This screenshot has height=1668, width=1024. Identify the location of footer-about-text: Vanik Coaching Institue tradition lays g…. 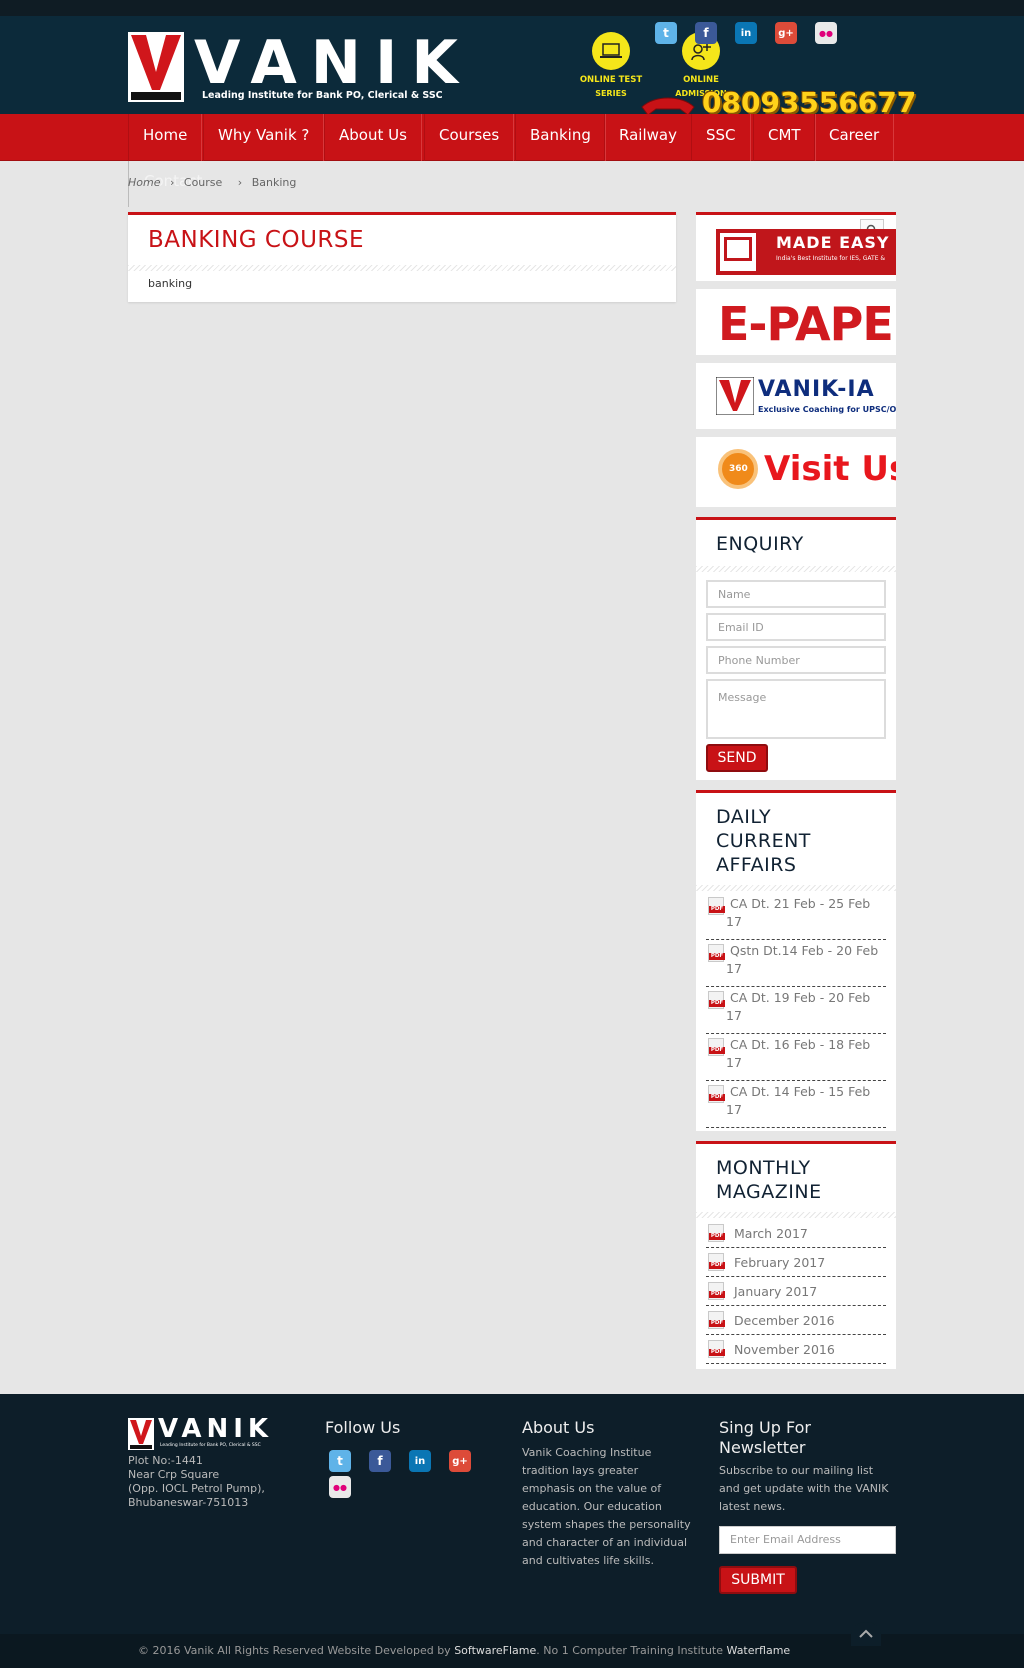
(606, 1506).